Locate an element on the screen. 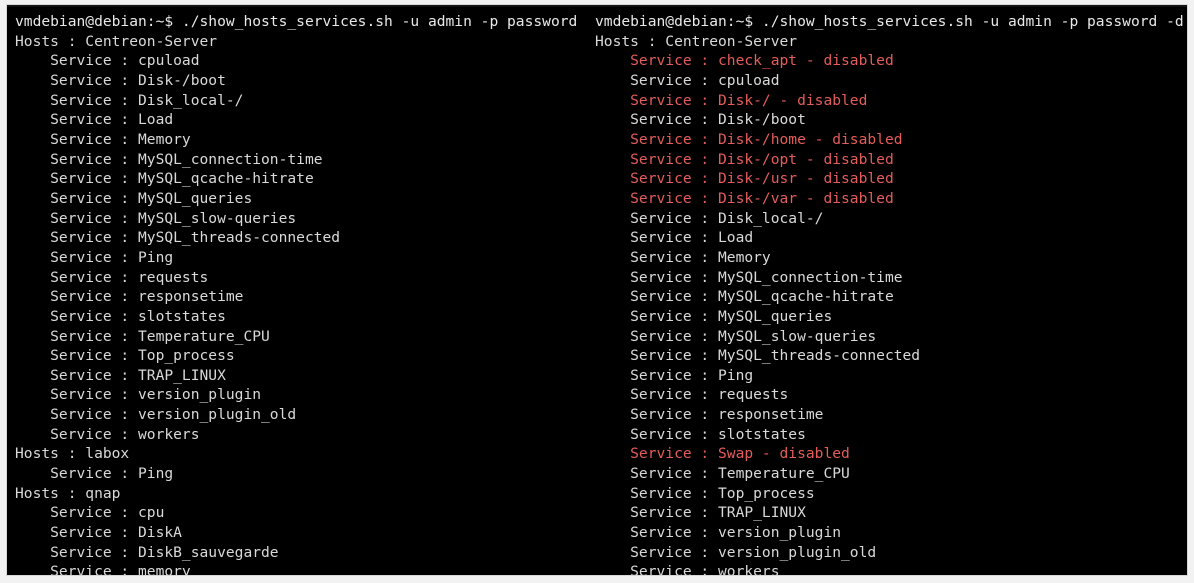 The width and height of the screenshot is (1194, 583). service-line-disabled: Service : Disk-/usr - disabled is located at coordinates (744, 179).